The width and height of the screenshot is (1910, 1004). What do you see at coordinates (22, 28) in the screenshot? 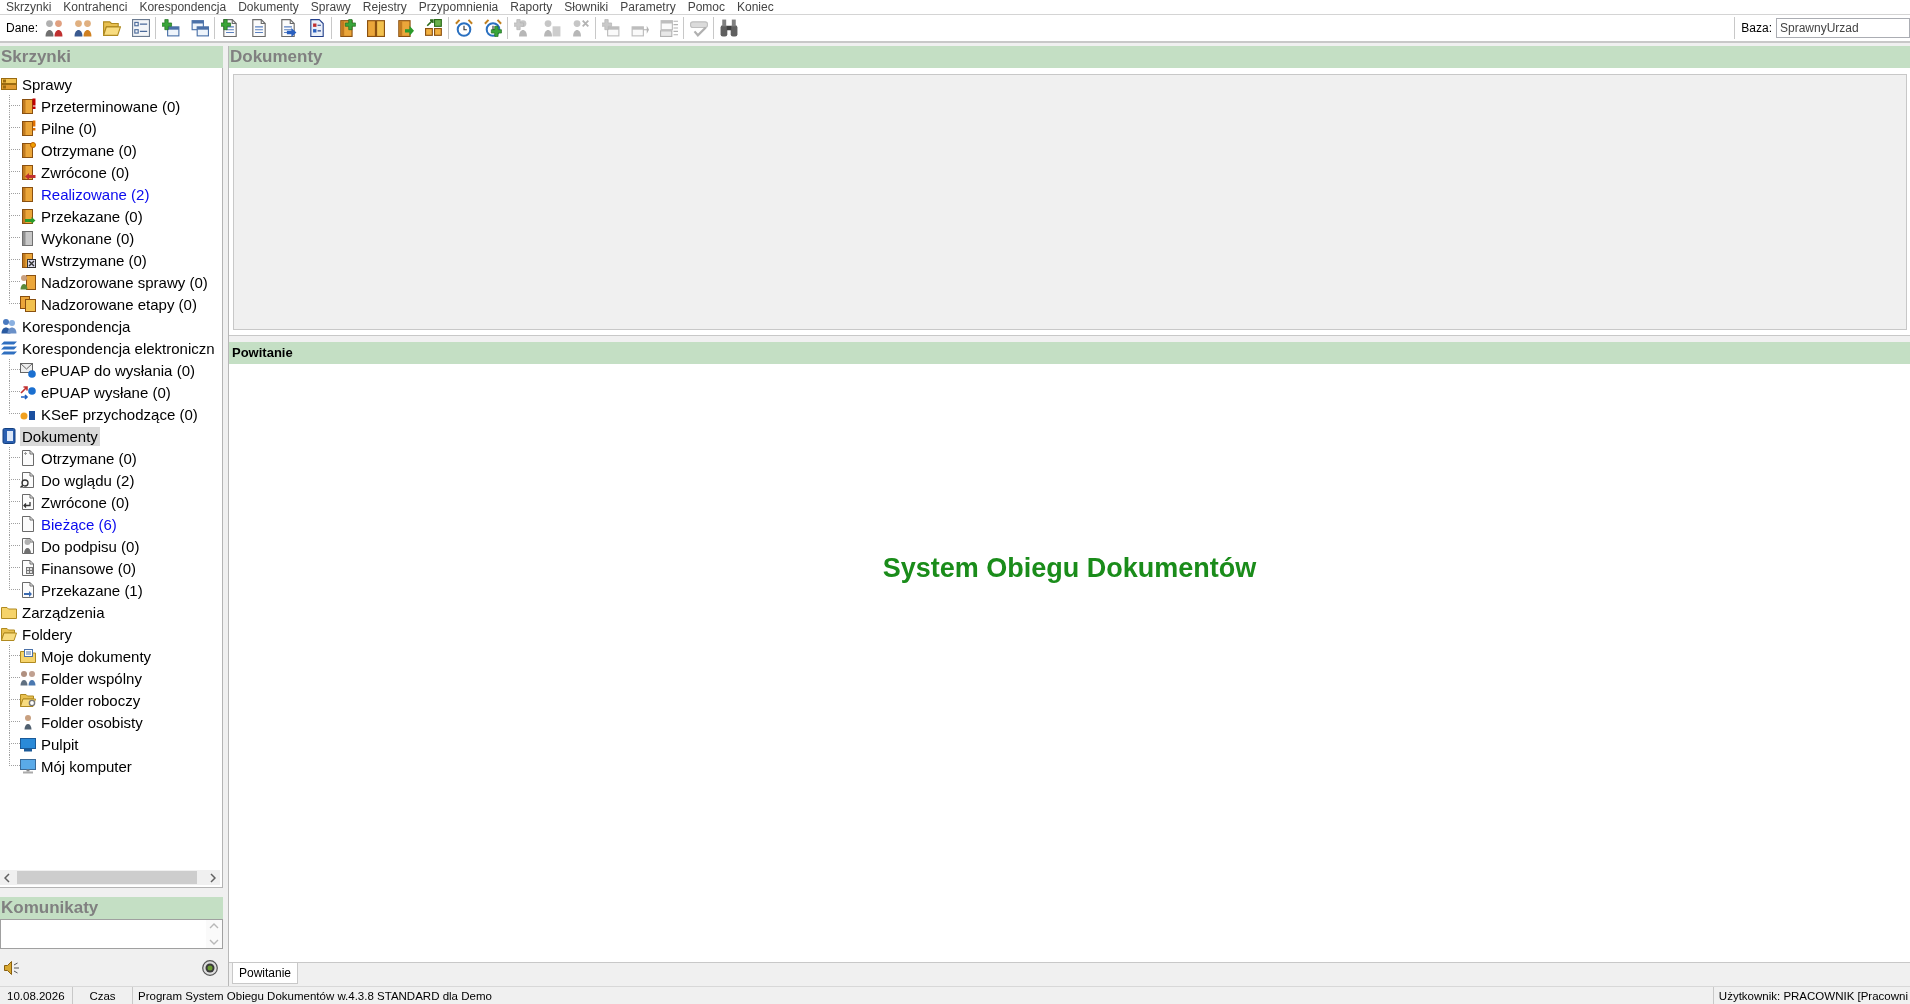
I see `toolbar-label: Dane:` at bounding box center [22, 28].